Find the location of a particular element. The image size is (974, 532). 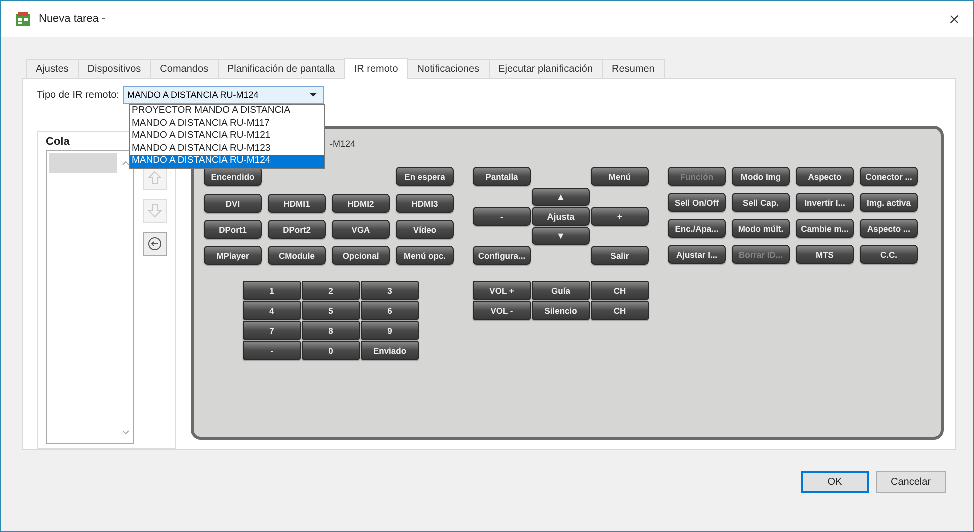

remote-button: Pantalla is located at coordinates (502, 176).